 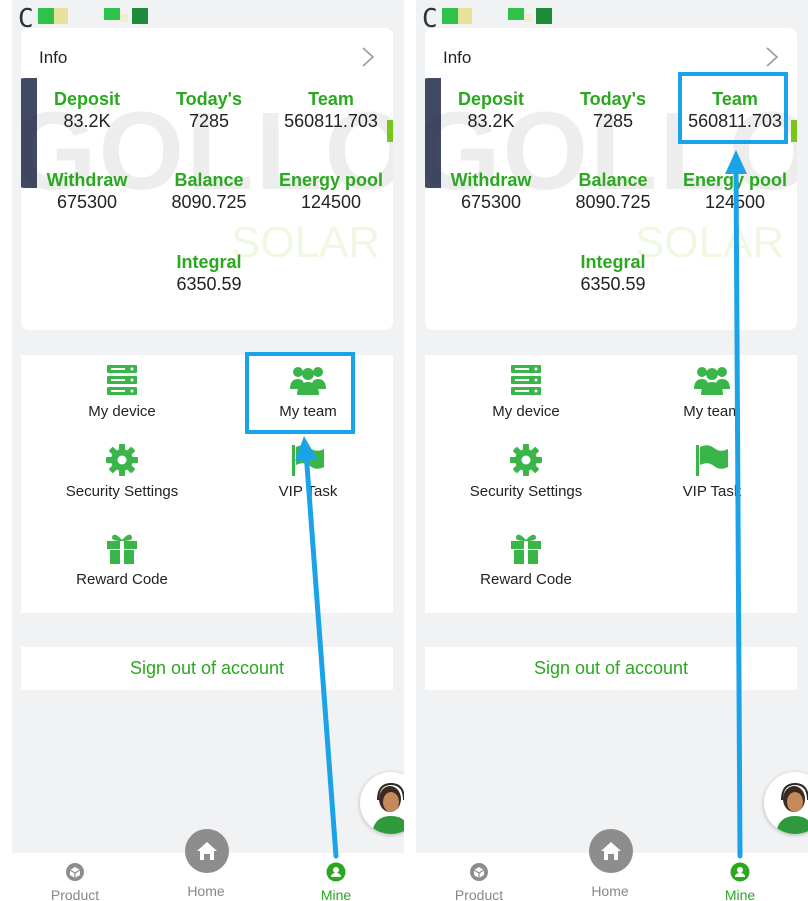 I want to click on menu-my-team: My team, so click(x=712, y=391).